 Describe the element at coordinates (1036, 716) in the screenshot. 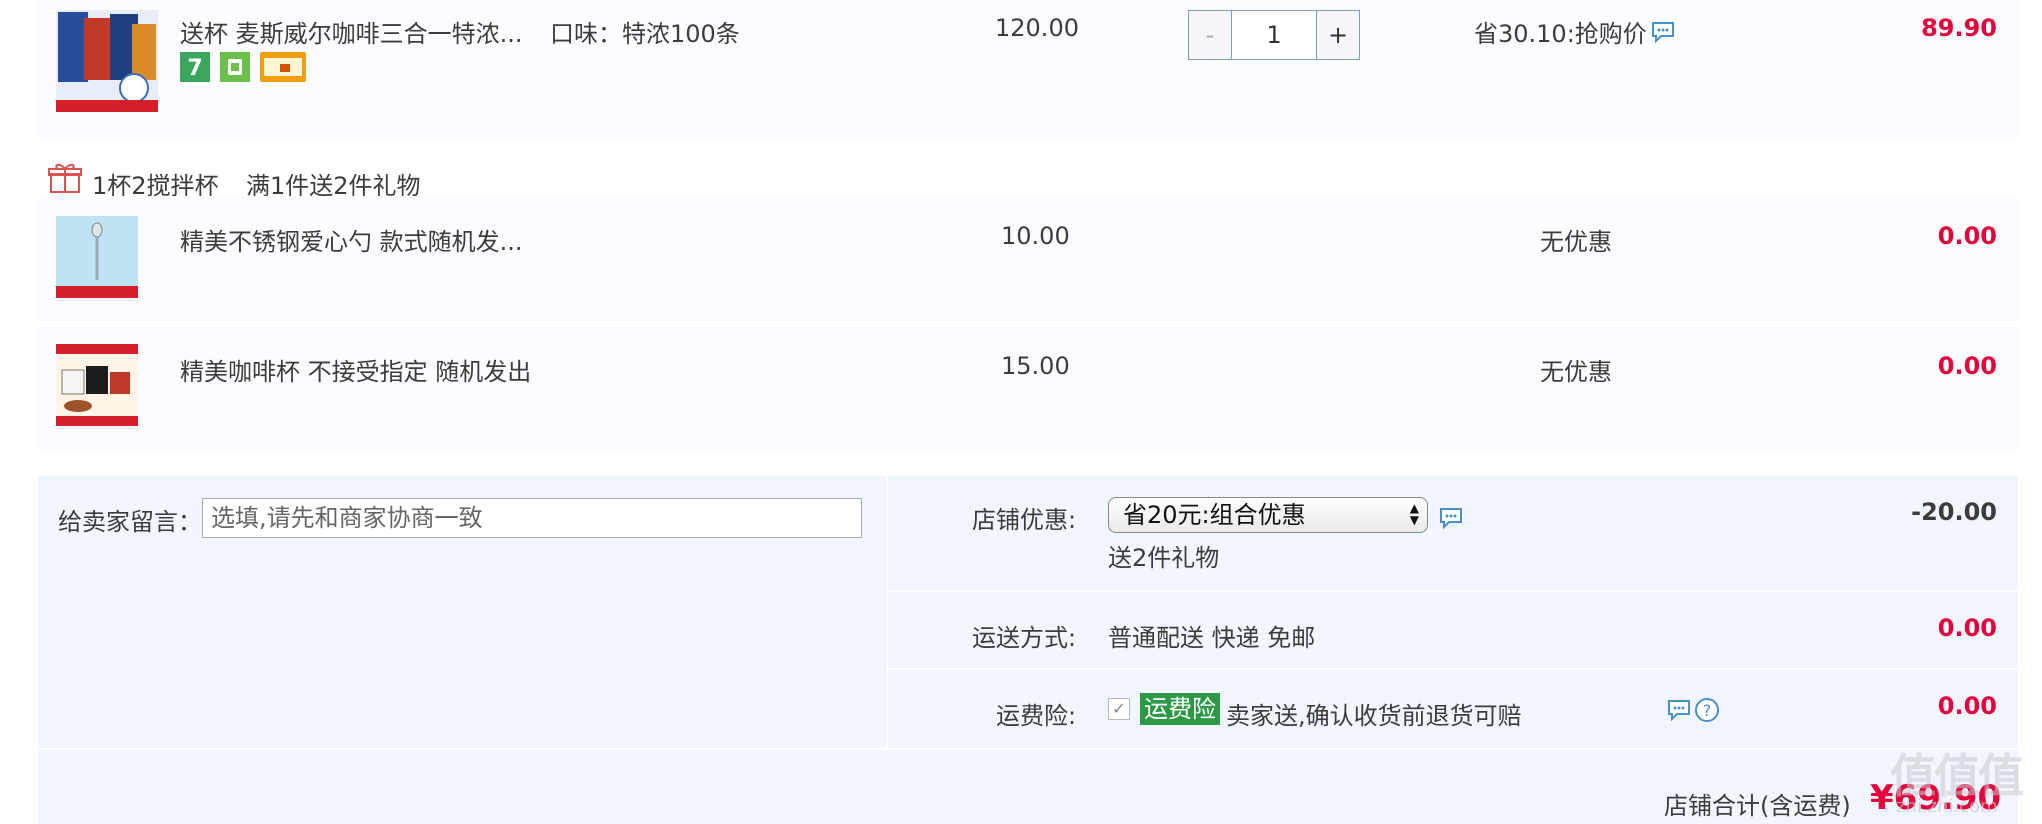

I see `insurance-label: 运费险:` at that location.